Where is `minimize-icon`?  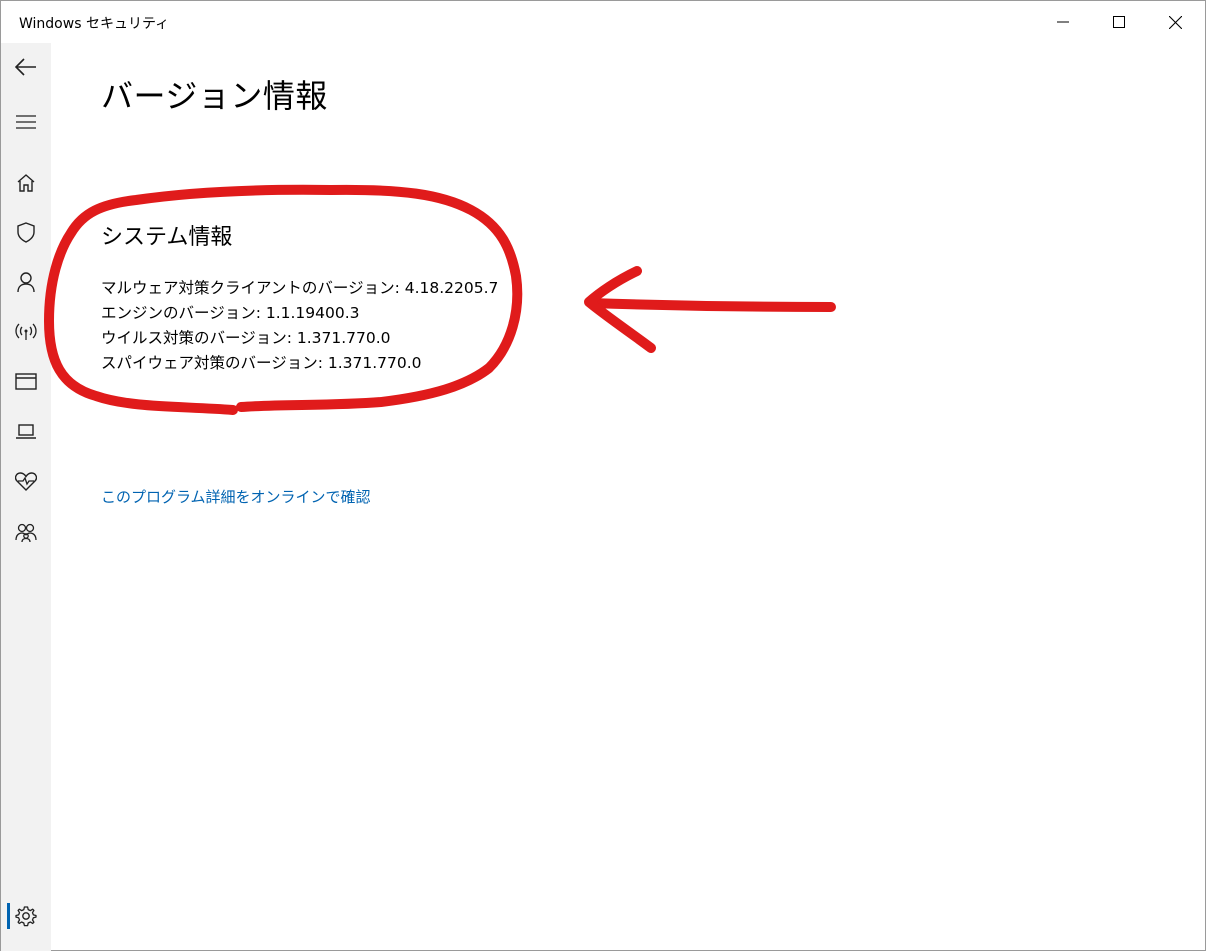
minimize-icon is located at coordinates (1063, 22).